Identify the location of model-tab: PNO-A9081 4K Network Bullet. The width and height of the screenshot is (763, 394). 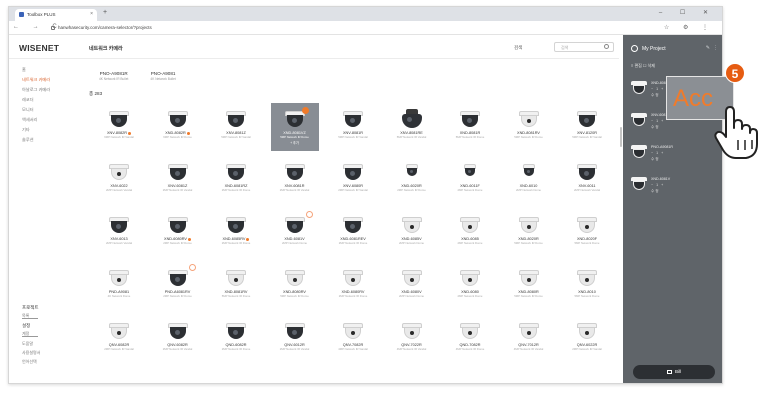
(162, 76).